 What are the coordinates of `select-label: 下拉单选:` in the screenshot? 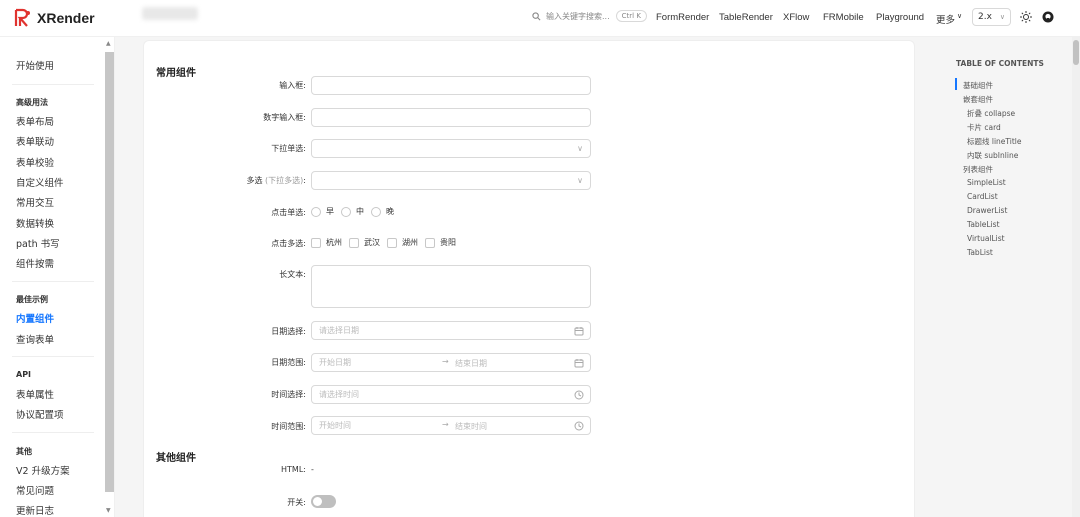 It's located at (288, 148).